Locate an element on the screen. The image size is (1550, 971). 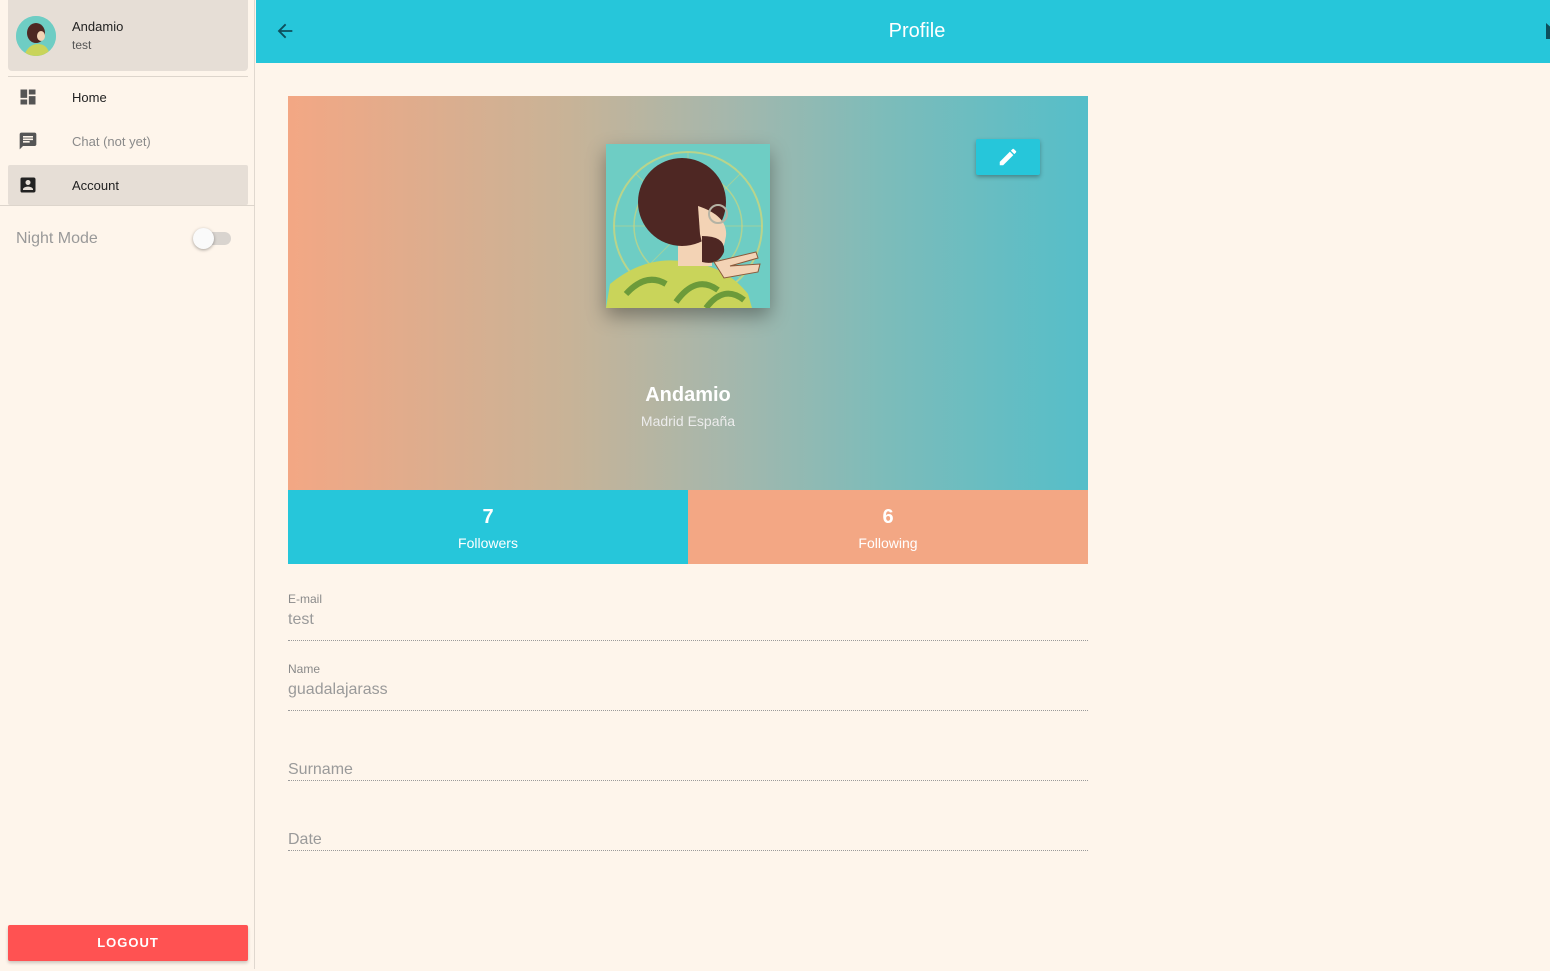
date-field: Date is located at coordinates (688, 826).